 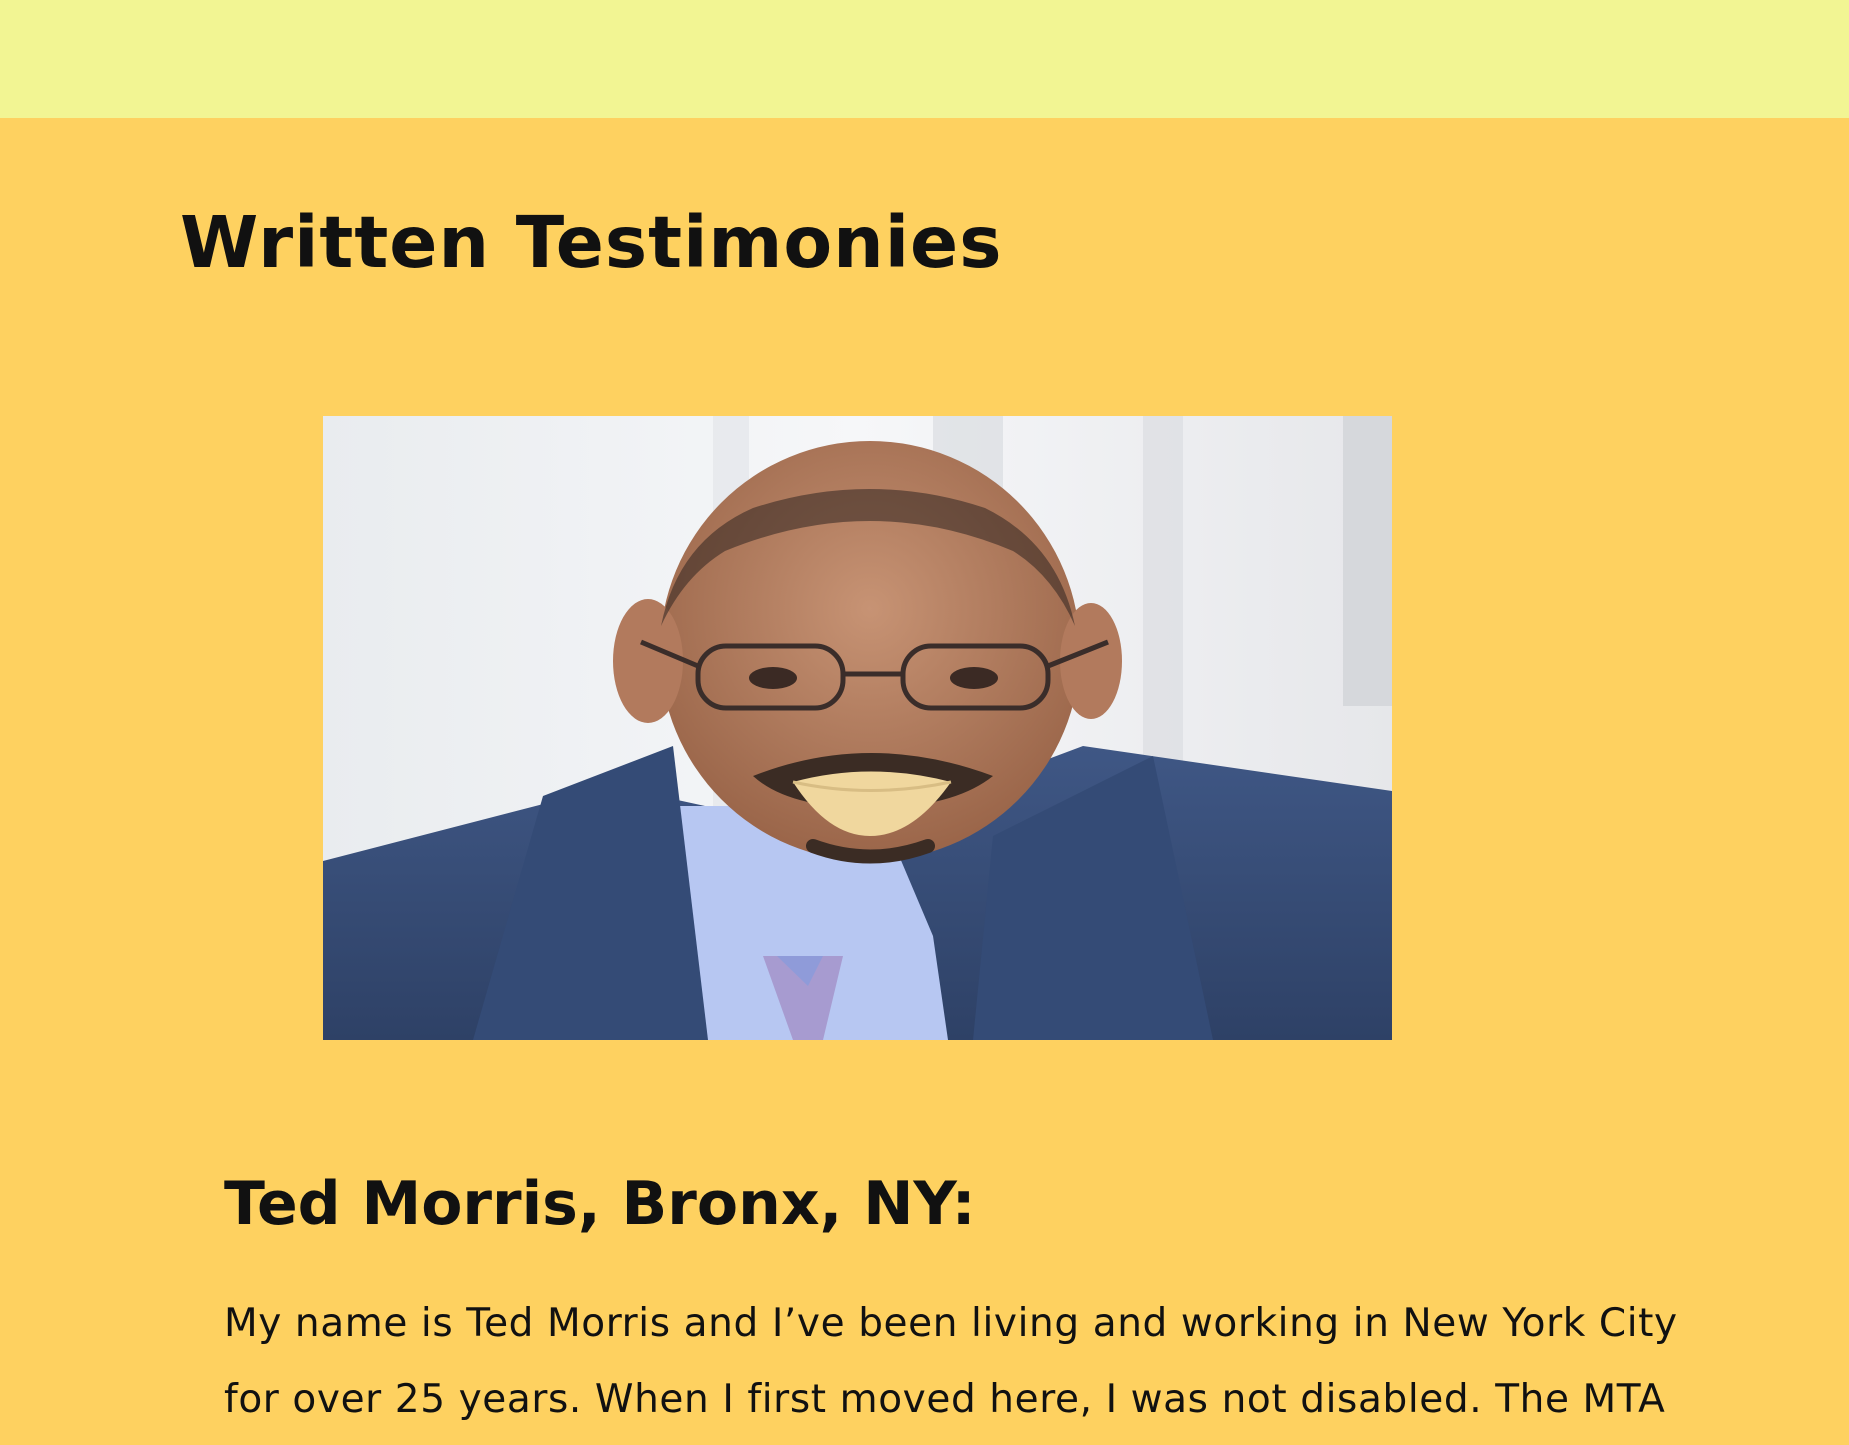 What do you see at coordinates (600, 1204) in the screenshot?
I see `testimonial-author-heading: Ted Morris, Bronx, NY:` at bounding box center [600, 1204].